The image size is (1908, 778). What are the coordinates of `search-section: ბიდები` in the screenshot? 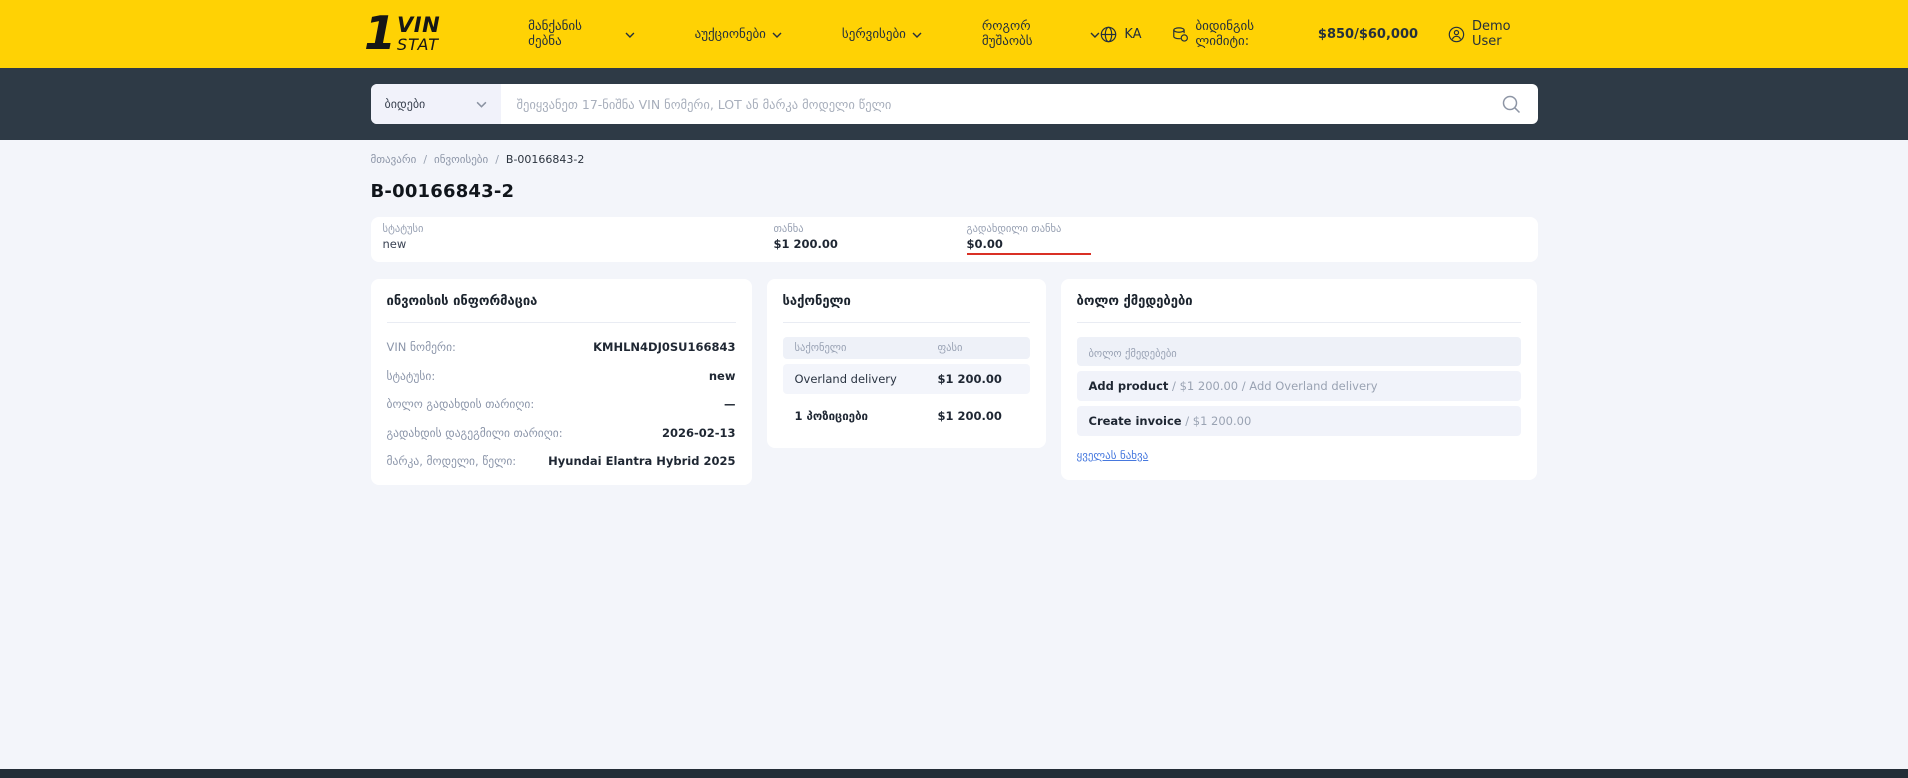 It's located at (954, 104).